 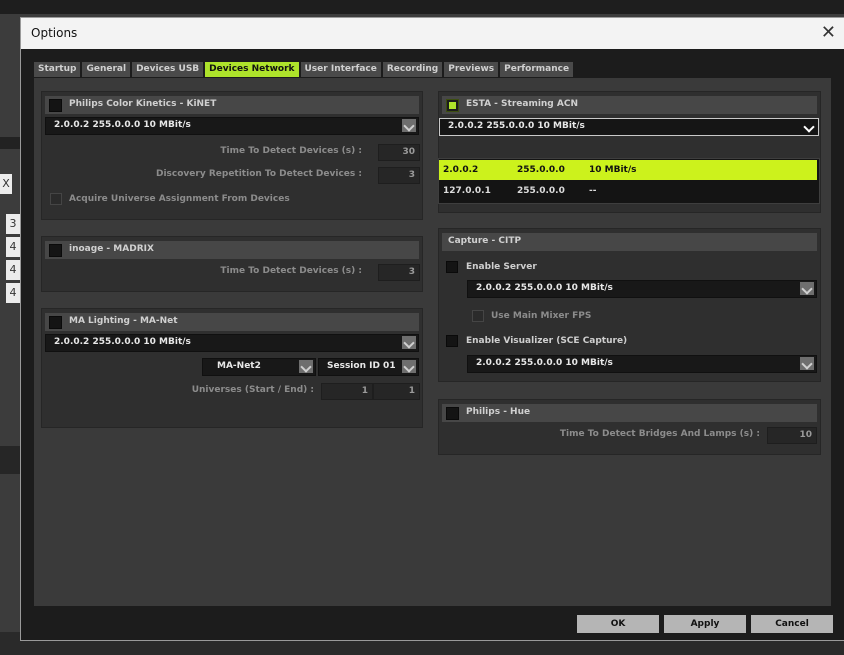 What do you see at coordinates (291, 151) in the screenshot?
I see `kinet-detect-label: Time To Detect Devices (s) :` at bounding box center [291, 151].